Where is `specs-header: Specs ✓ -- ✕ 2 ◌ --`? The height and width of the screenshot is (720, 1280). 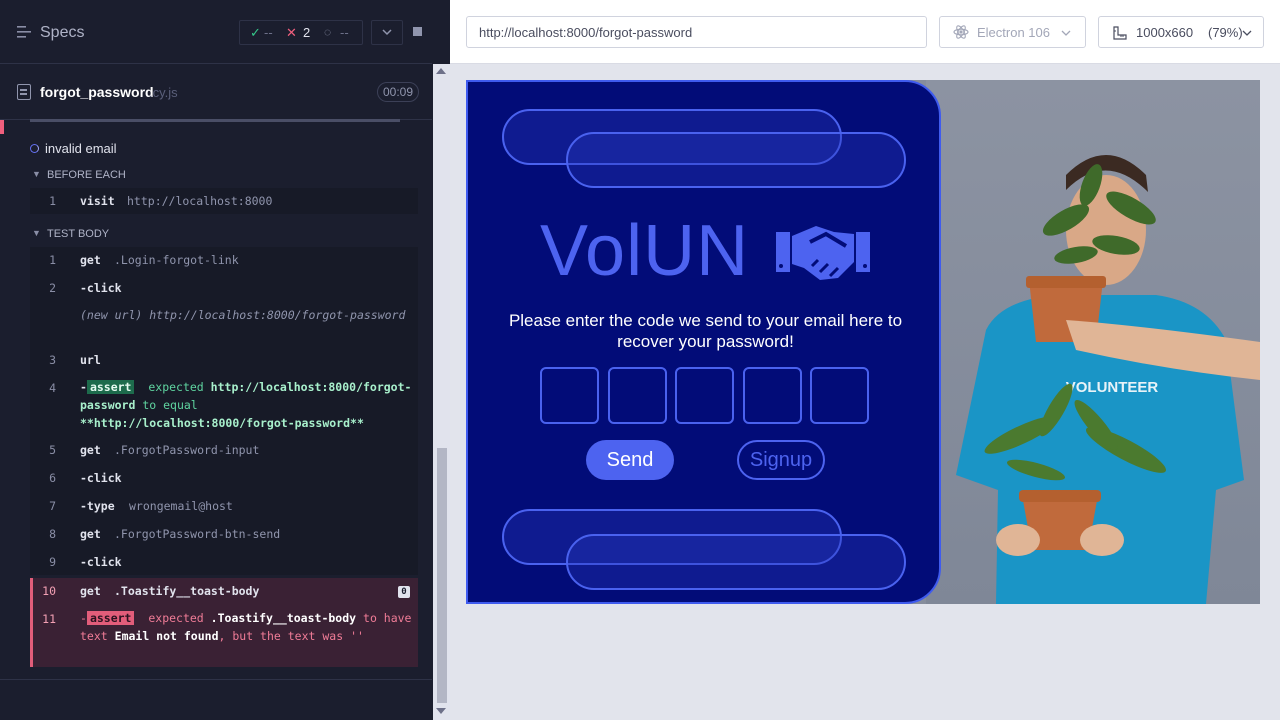
specs-header: Specs ✓ -- ✕ 2 ◌ -- is located at coordinates (216, 32).